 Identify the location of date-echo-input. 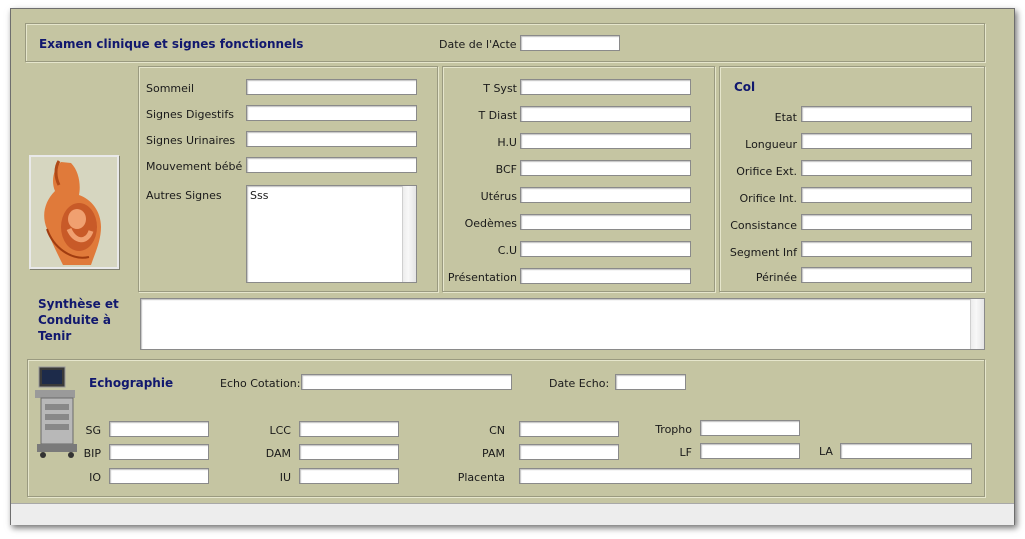
(650, 382).